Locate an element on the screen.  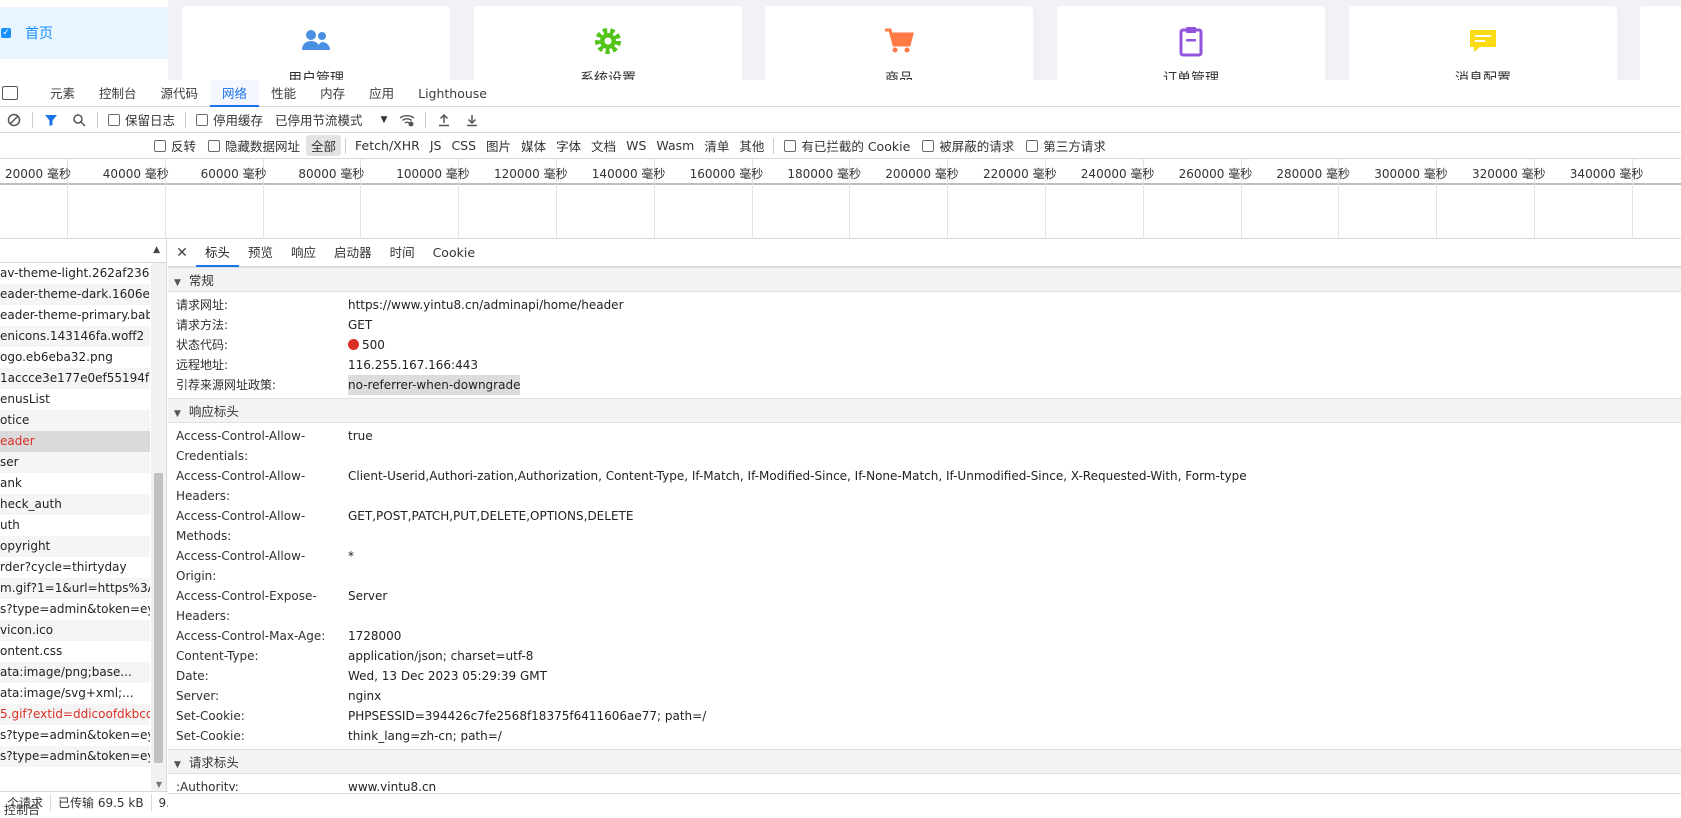
filter-type-font: 字体 is located at coordinates (568, 145).